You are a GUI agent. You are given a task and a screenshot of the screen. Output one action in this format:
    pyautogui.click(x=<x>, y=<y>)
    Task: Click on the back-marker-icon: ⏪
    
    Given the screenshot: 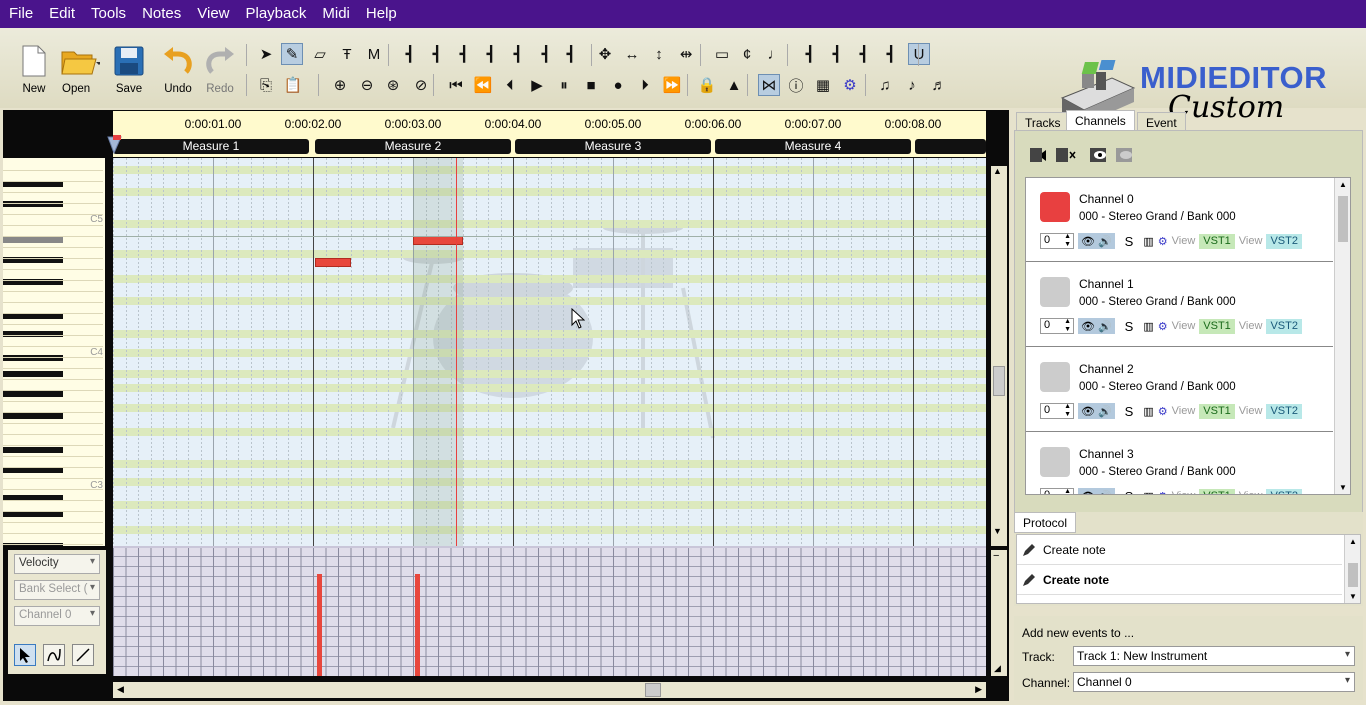 What is the action you would take?
    pyautogui.click(x=483, y=85)
    